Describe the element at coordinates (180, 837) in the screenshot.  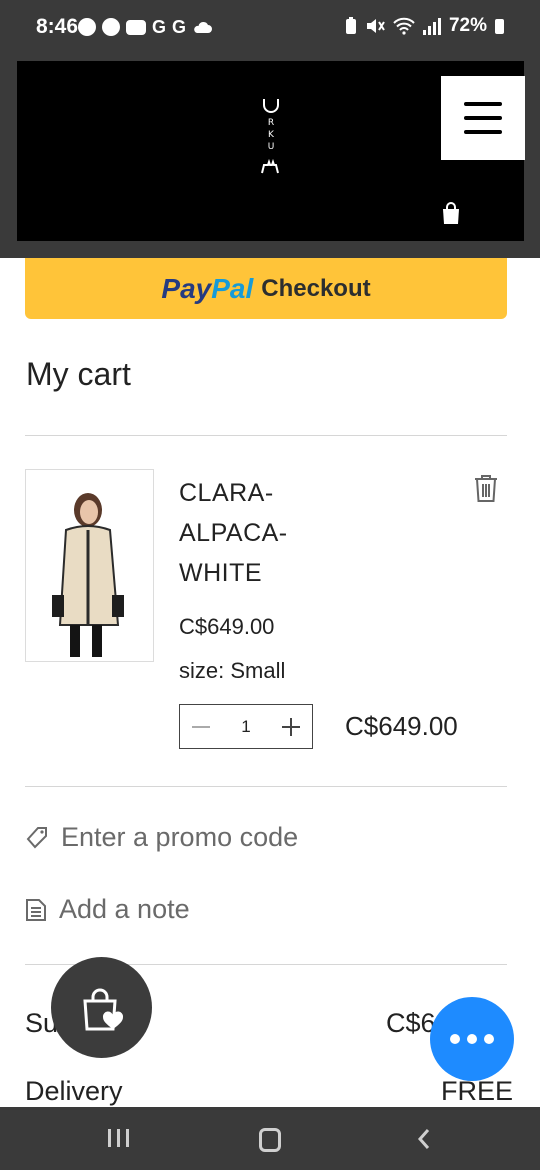
I see `promo-code-label: Enter a promo code` at that location.